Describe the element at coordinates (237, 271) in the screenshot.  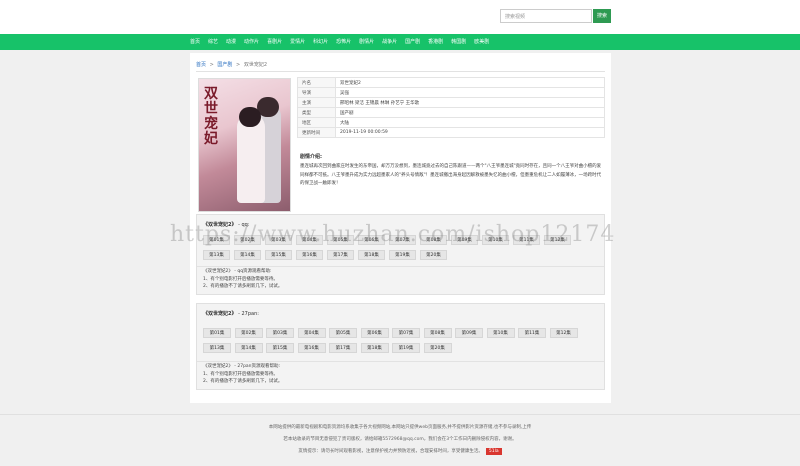
I see `help-title: 《双世宠妃2》 - qq资源观看帮助:` at that location.